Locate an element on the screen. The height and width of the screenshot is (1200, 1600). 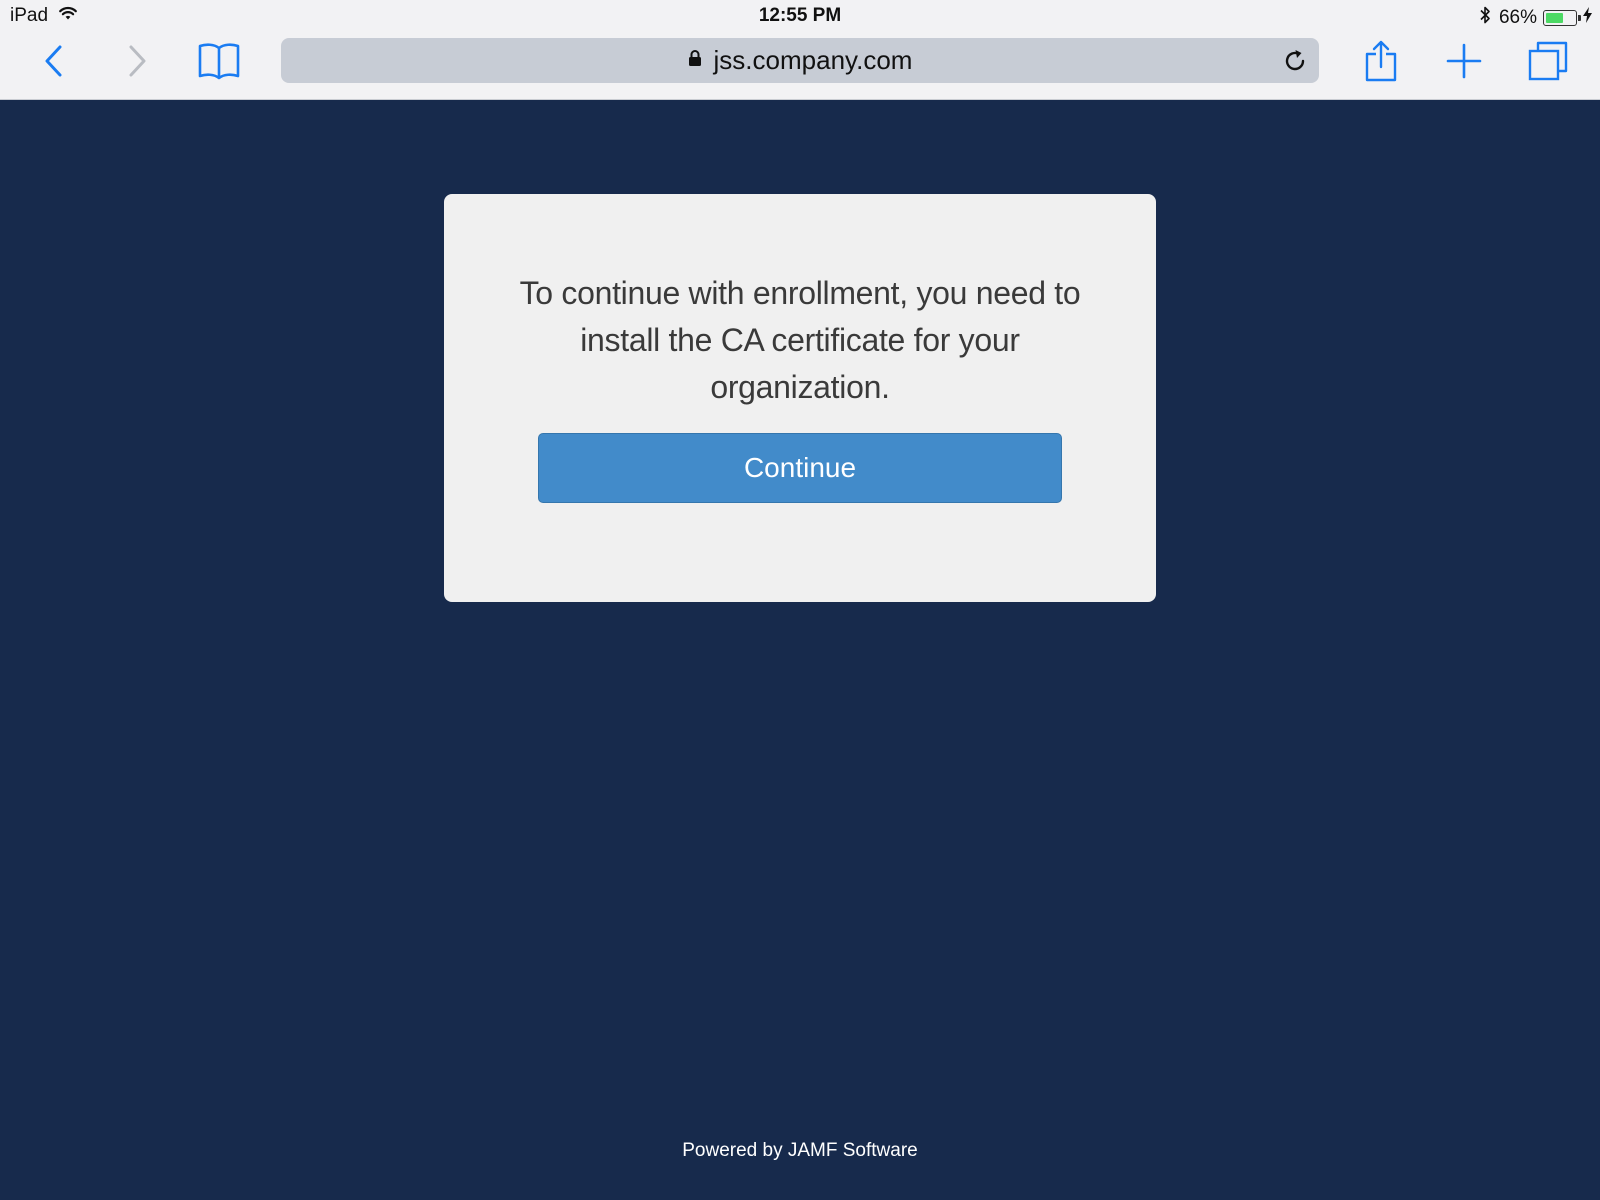
tabs-icon is located at coordinates (1548, 61).